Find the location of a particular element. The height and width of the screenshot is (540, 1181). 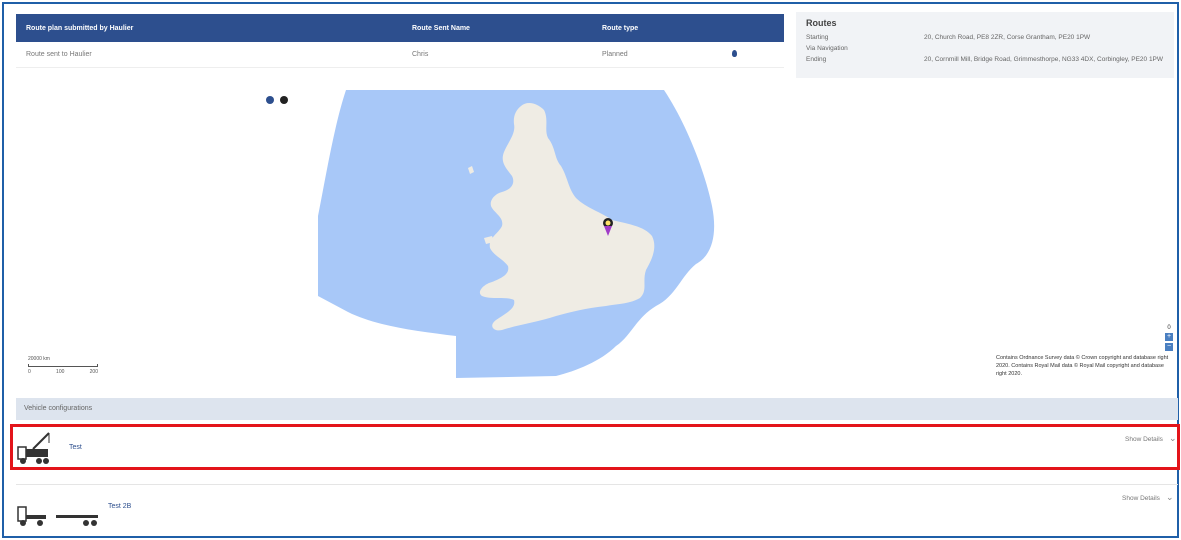

scale-tick: 0 is located at coordinates (29, 372).